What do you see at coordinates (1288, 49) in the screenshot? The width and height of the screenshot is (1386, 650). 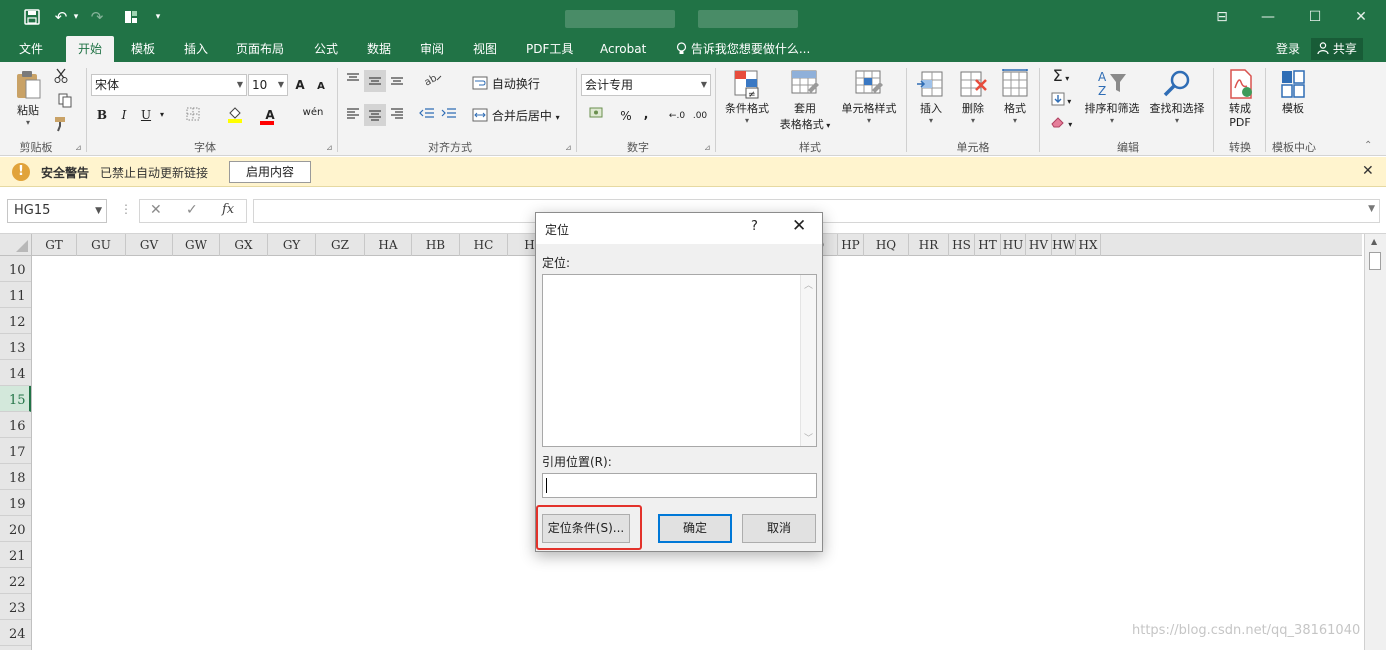 I see `sign-in-link: 登录` at bounding box center [1288, 49].